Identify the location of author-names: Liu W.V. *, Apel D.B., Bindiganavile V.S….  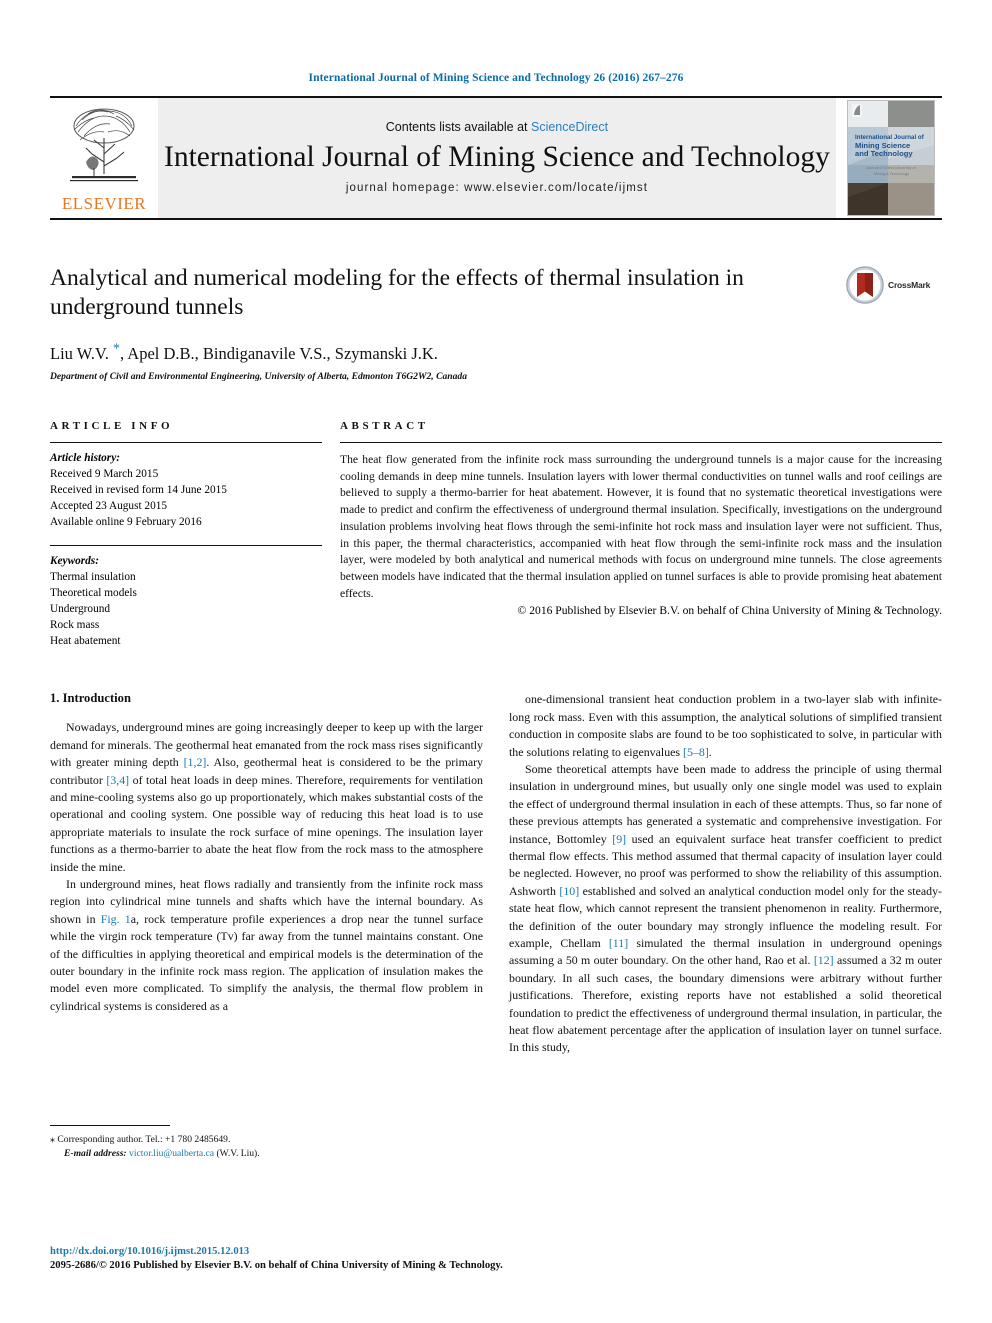
(244, 352).